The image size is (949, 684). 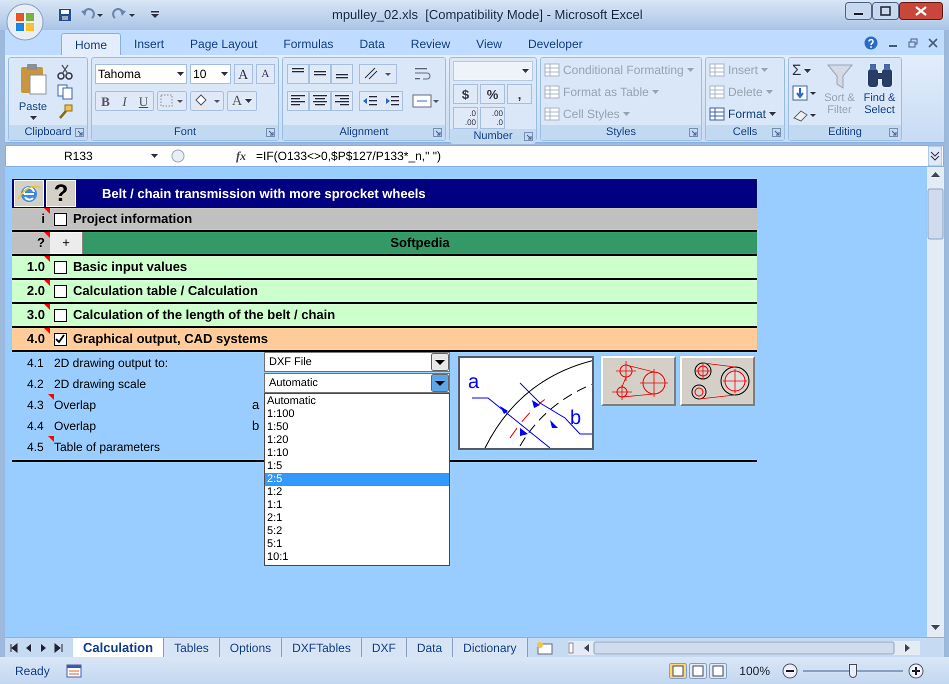 I want to click on page-break-view-button, so click(x=718, y=670).